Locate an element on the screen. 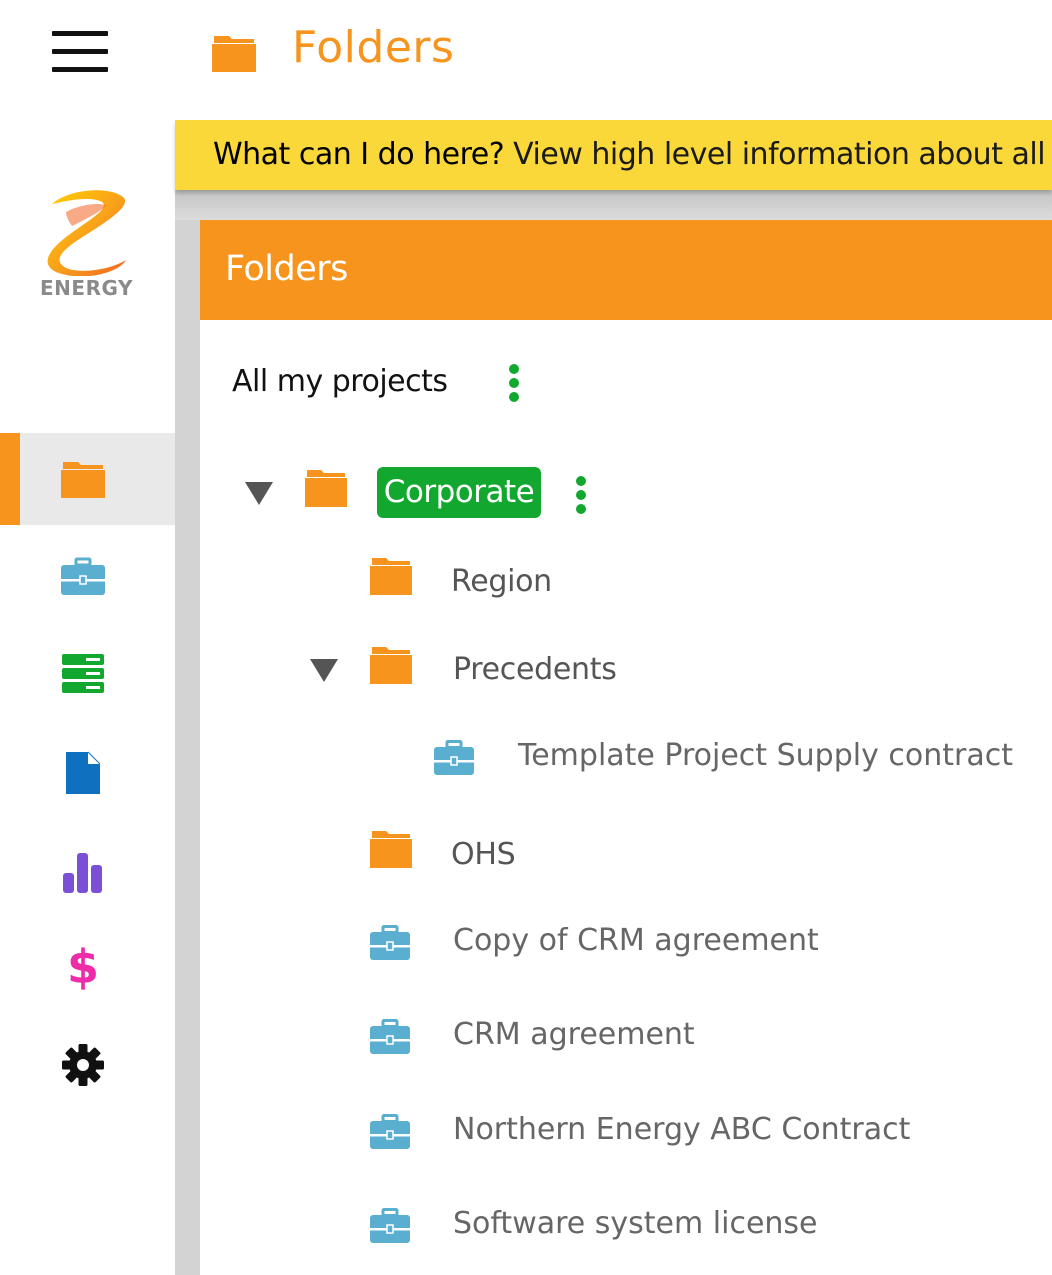 This screenshot has width=1052, height=1275. project-crm-agreement: CRM agreement is located at coordinates (574, 1034).